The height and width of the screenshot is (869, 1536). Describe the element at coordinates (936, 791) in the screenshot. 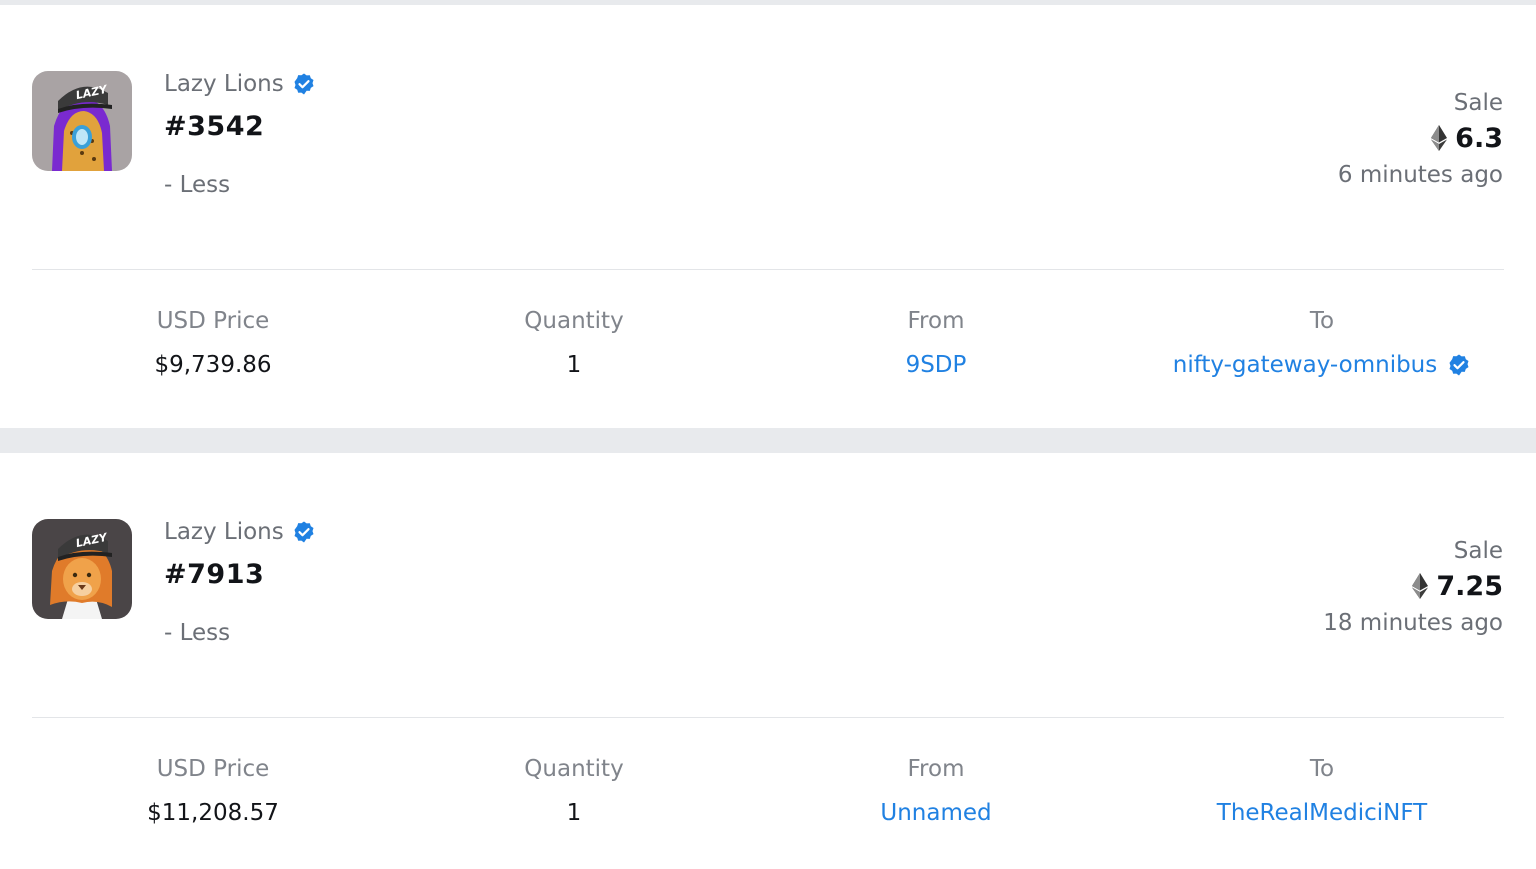

I see `from-column: From Unnamed` at that location.